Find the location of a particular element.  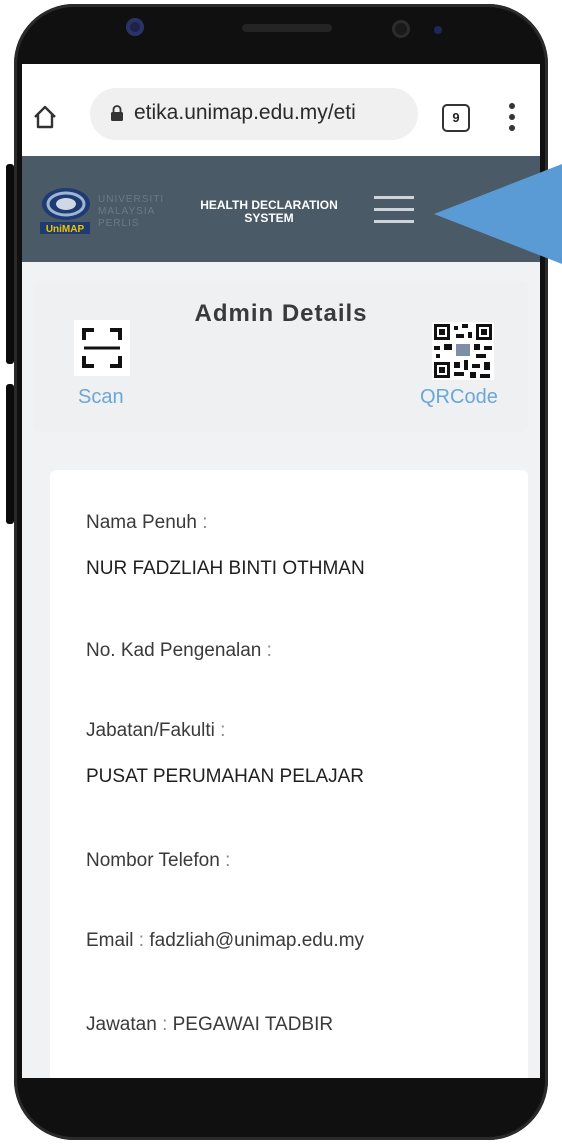

tabs-icon: 9 is located at coordinates (456, 118).